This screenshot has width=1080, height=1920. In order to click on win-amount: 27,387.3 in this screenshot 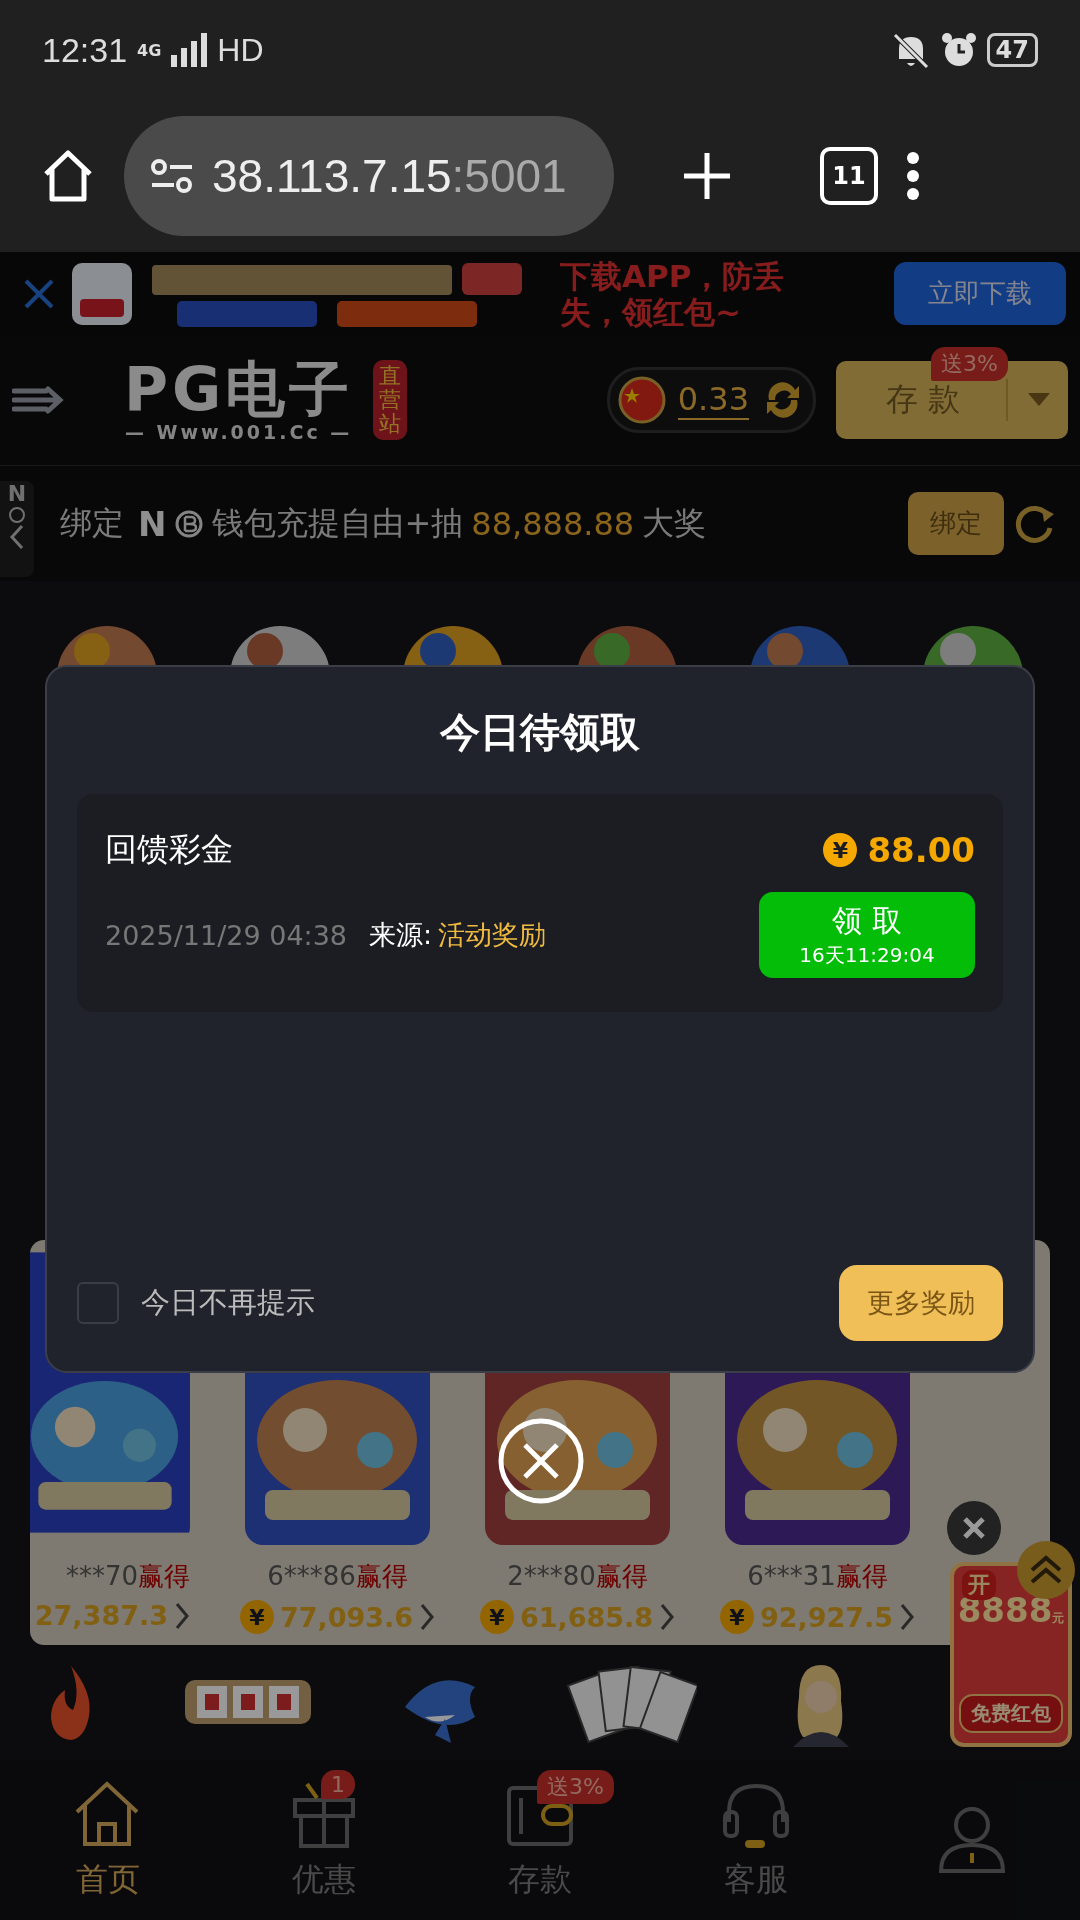, I will do `click(101, 1615)`.